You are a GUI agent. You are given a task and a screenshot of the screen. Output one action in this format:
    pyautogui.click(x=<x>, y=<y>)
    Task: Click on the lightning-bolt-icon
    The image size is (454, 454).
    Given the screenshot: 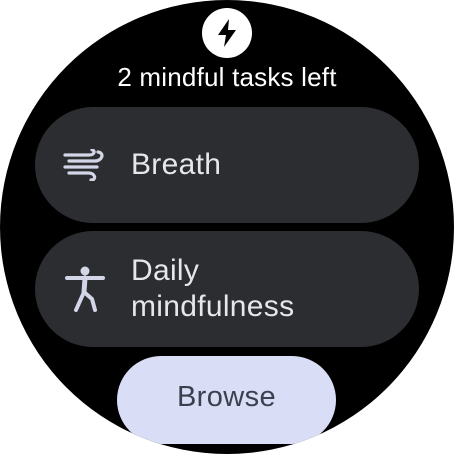 What is the action you would take?
    pyautogui.click(x=227, y=33)
    